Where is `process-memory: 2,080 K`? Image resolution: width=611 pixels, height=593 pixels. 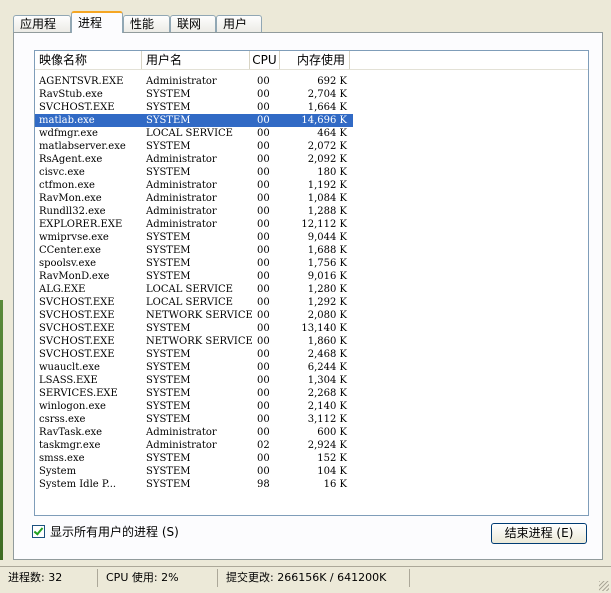
process-memory: 2,080 K is located at coordinates (327, 315).